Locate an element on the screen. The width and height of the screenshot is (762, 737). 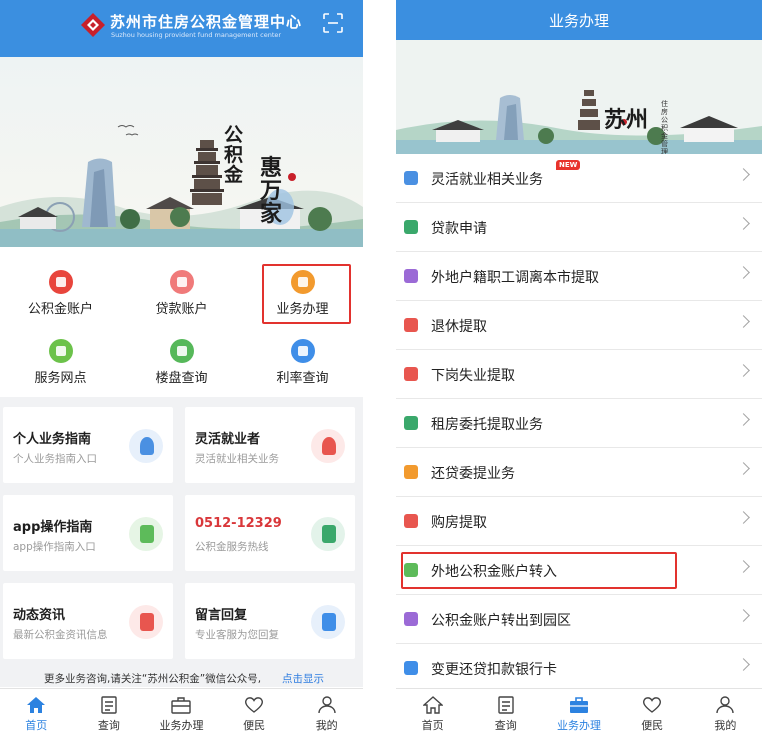
tab-label: 我的 is located at coordinates (326, 725).